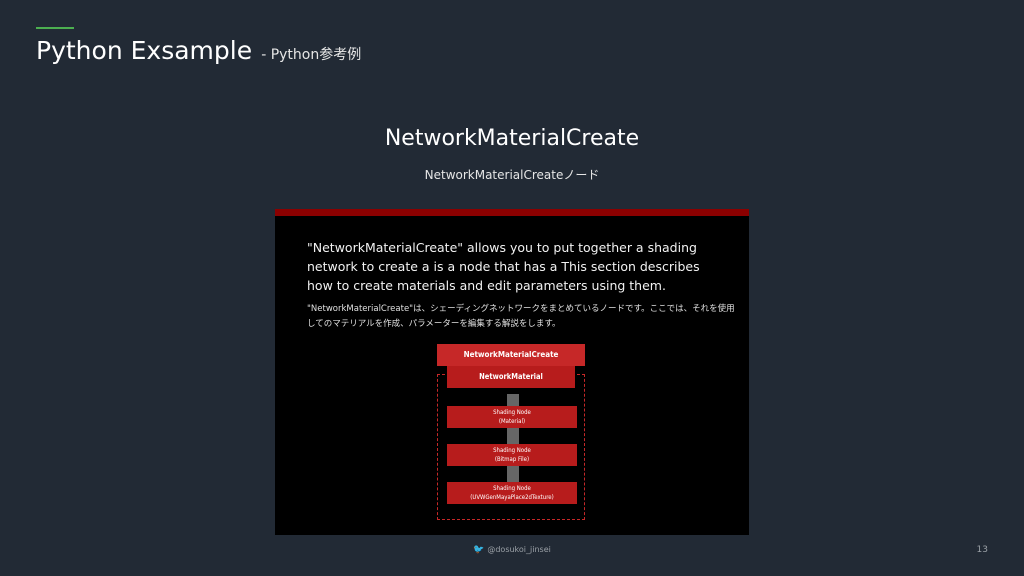  What do you see at coordinates (512, 459) in the screenshot?
I see `node-sublabel: (Bitmap File)` at bounding box center [512, 459].